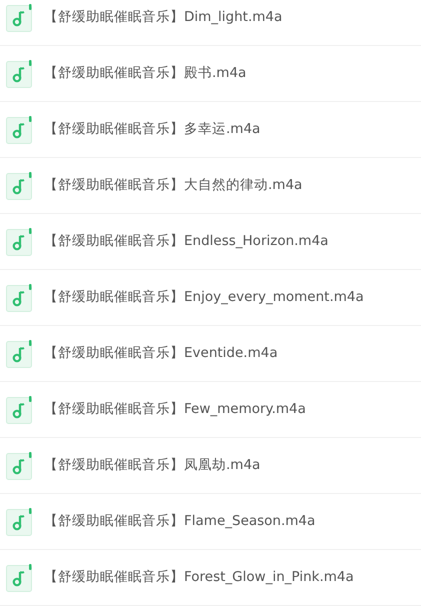 Image resolution: width=421 pixels, height=606 pixels. I want to click on file-name: 【舒缓助眠催眠音乐】Forest_Glow_in_Pink.m4a, so click(199, 577).